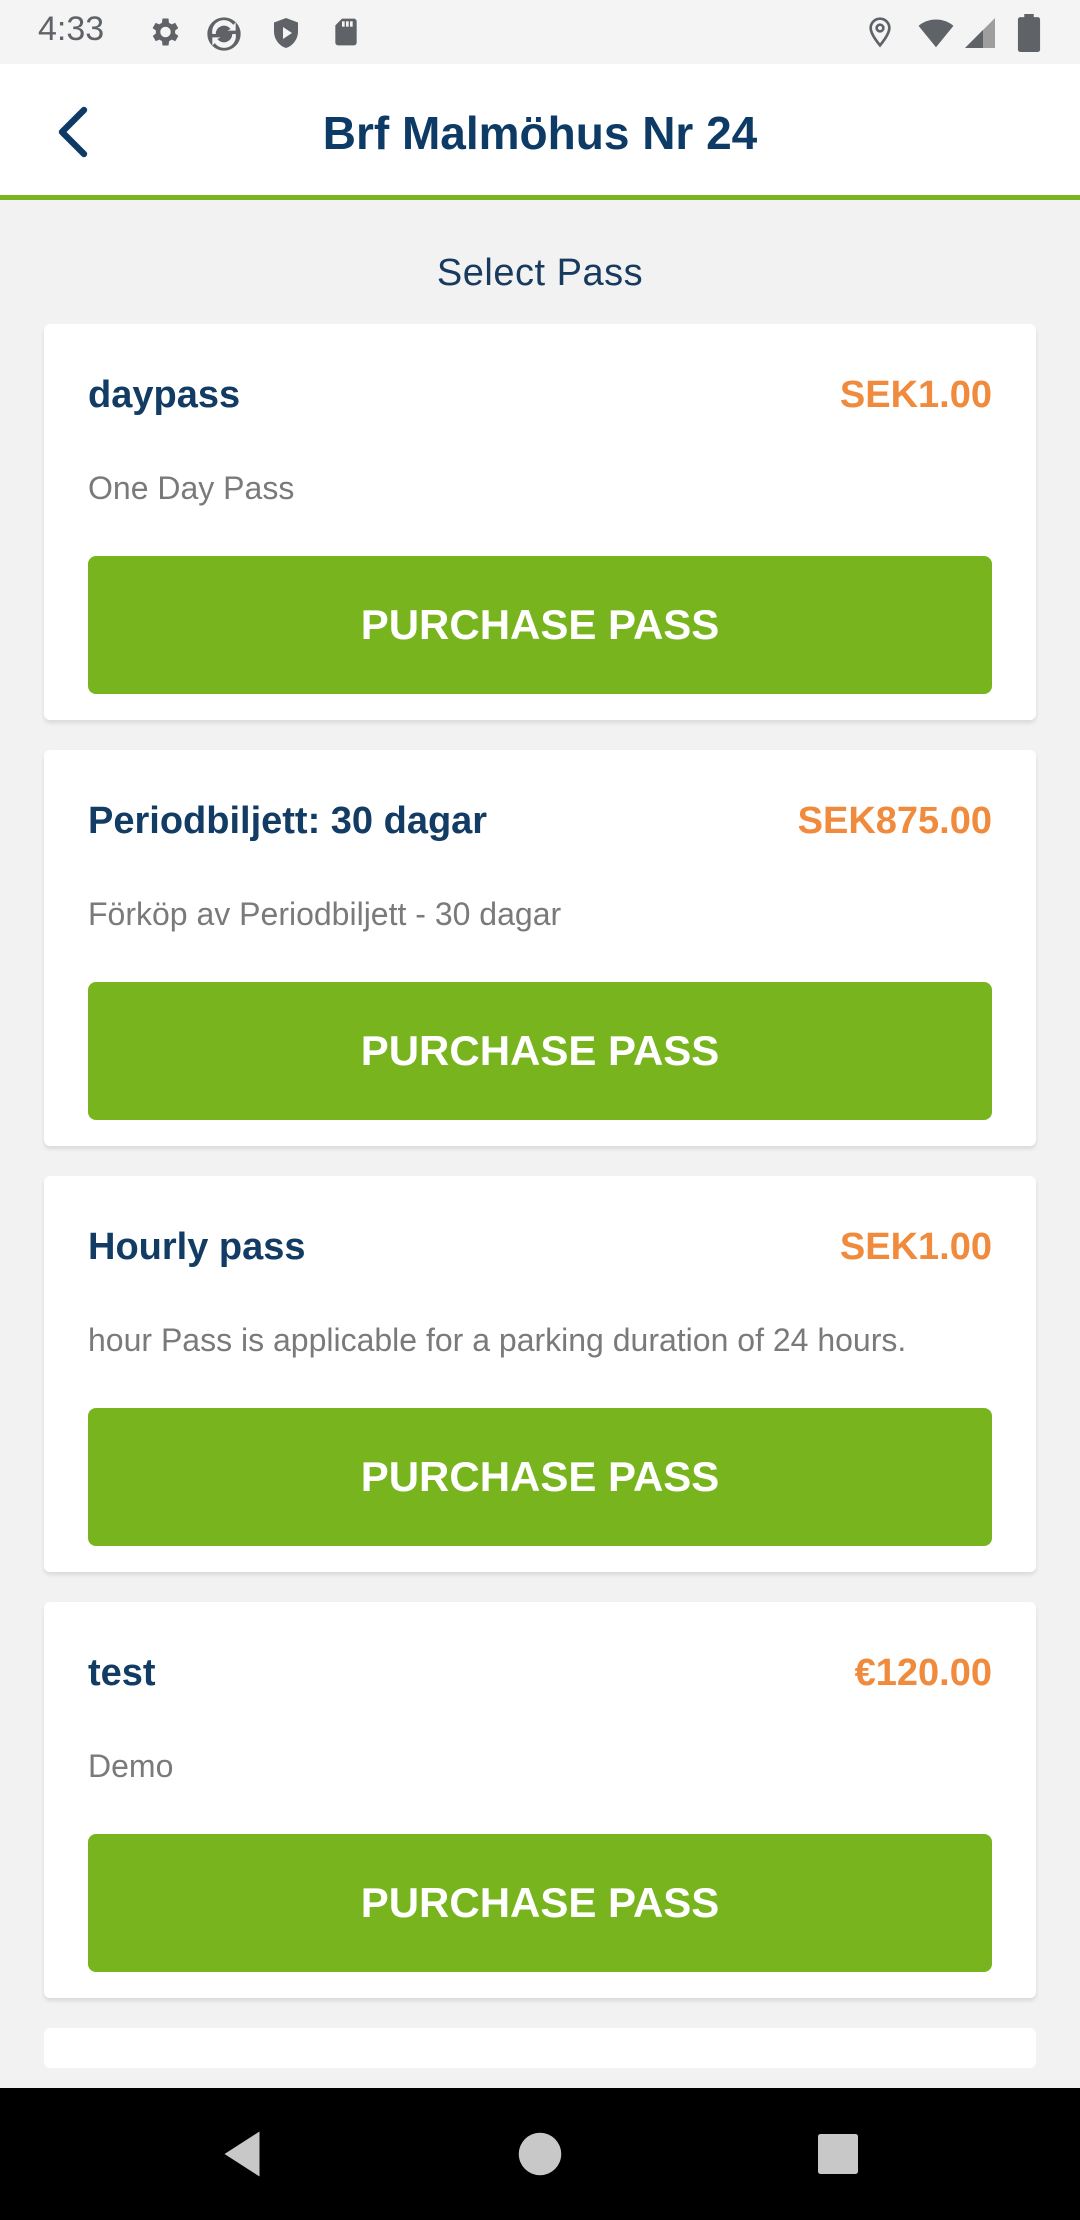  What do you see at coordinates (286, 33) in the screenshot?
I see `shield-icon` at bounding box center [286, 33].